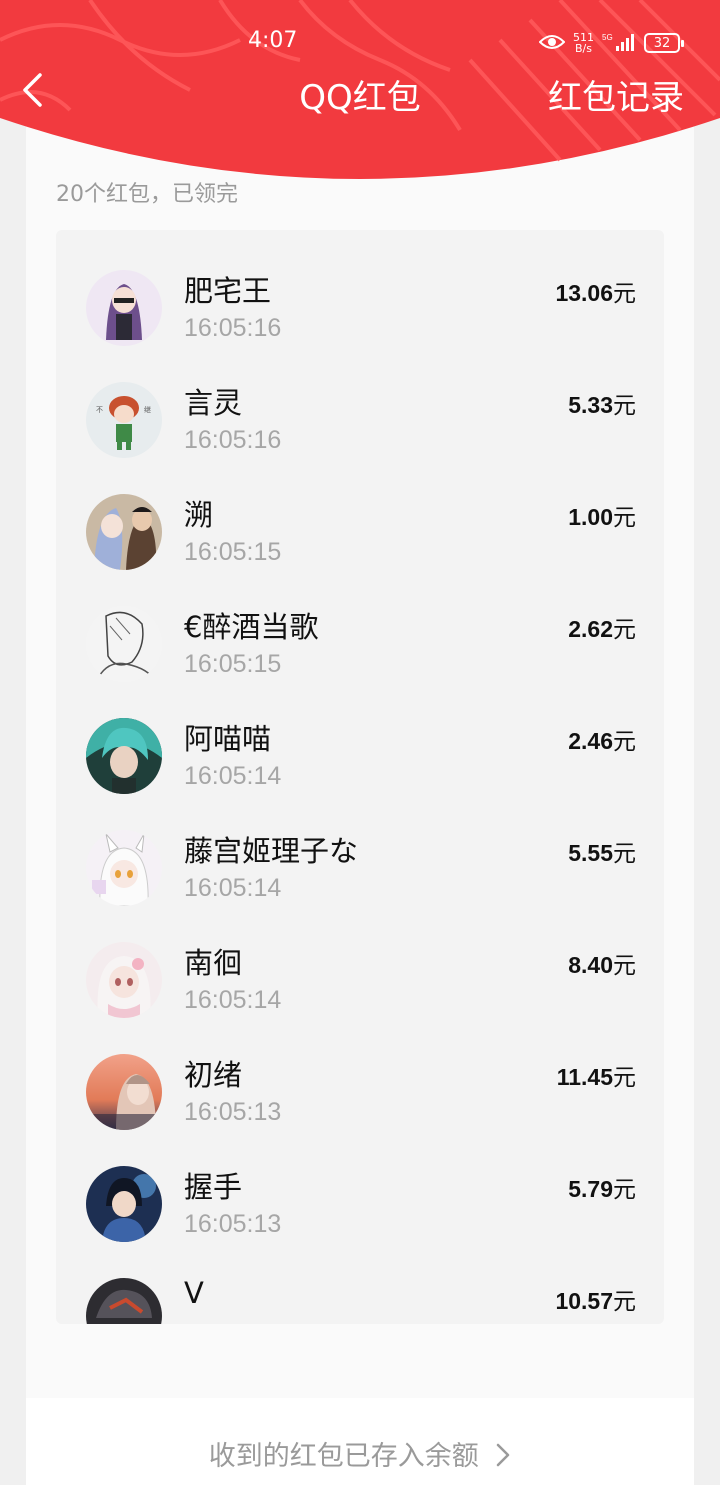 This screenshot has height=1485, width=720. What do you see at coordinates (213, 963) in the screenshot?
I see `recipient-name: 南徊` at bounding box center [213, 963].